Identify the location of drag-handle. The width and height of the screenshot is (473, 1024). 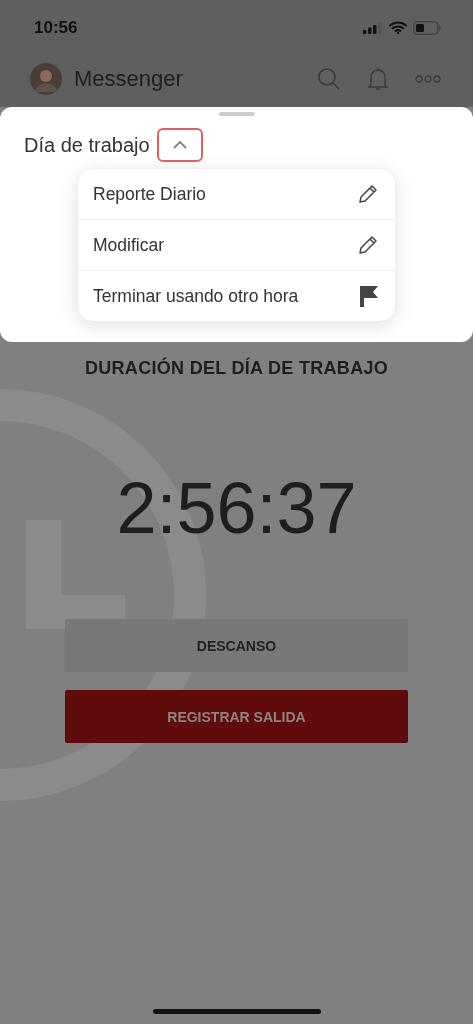
(236, 114).